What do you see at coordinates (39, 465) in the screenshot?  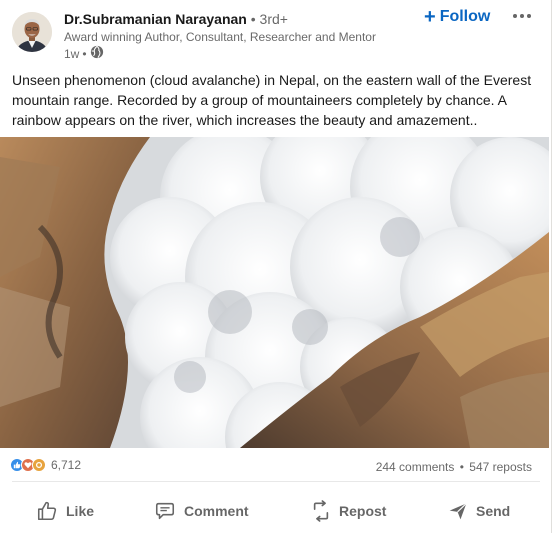 I see `support-icon` at bounding box center [39, 465].